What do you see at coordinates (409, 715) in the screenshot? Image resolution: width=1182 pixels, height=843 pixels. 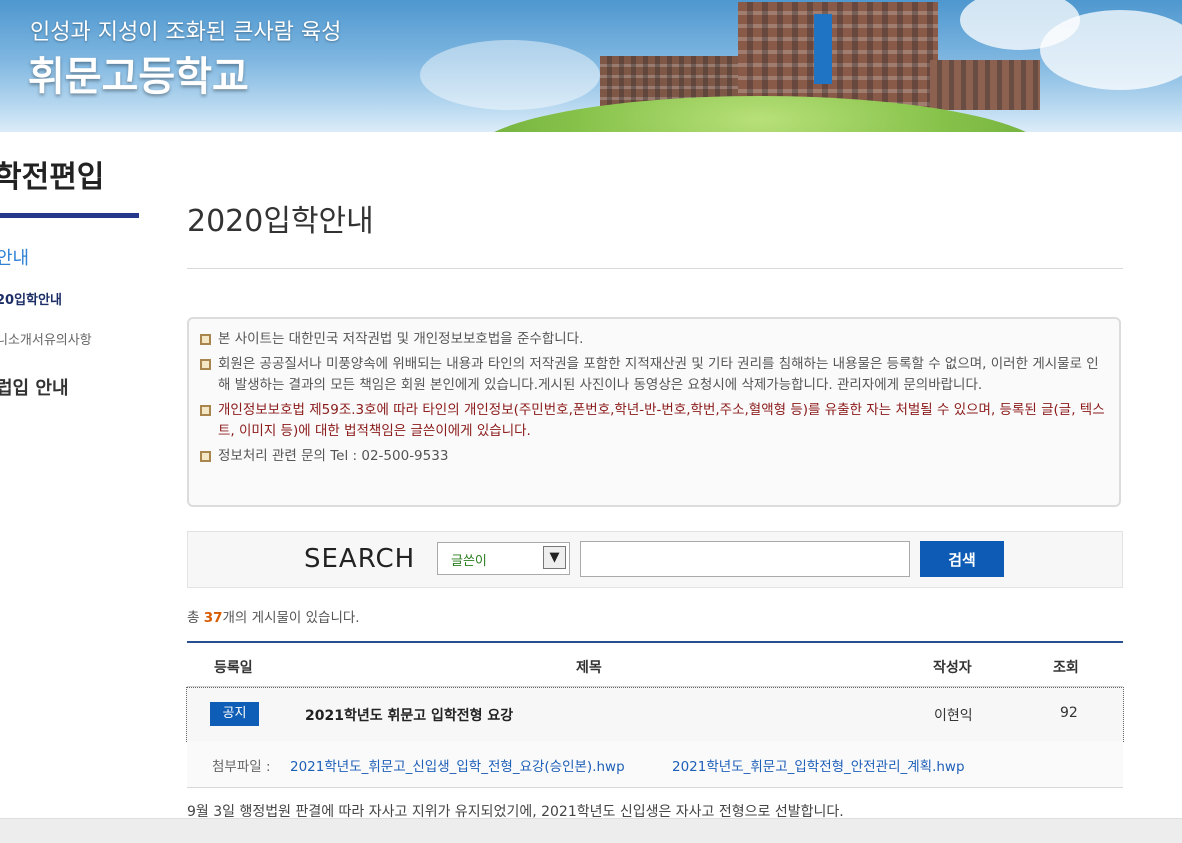 I see `post-title-link: 2021학년도 휘문고 입학전형 요강` at bounding box center [409, 715].